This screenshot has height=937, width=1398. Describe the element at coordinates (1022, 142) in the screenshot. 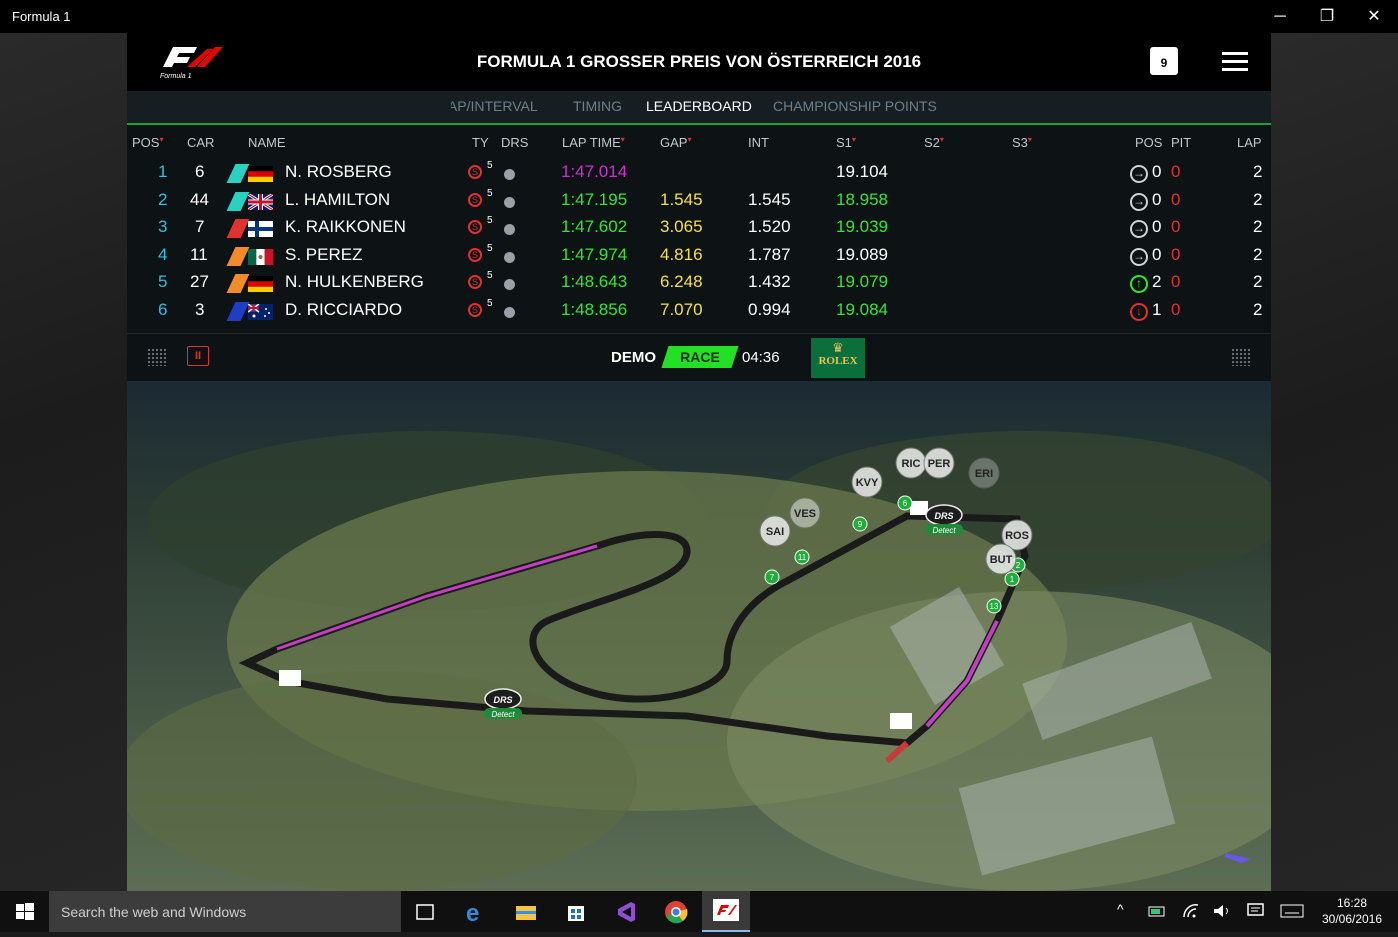

I see `col-s3: S3▾` at that location.